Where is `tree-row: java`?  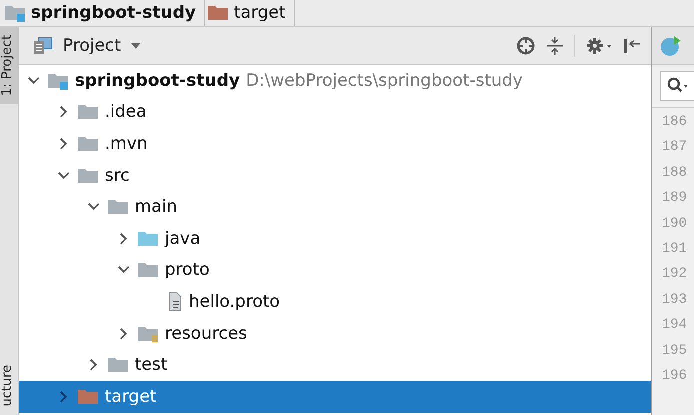
tree-row: java is located at coordinates (335, 238).